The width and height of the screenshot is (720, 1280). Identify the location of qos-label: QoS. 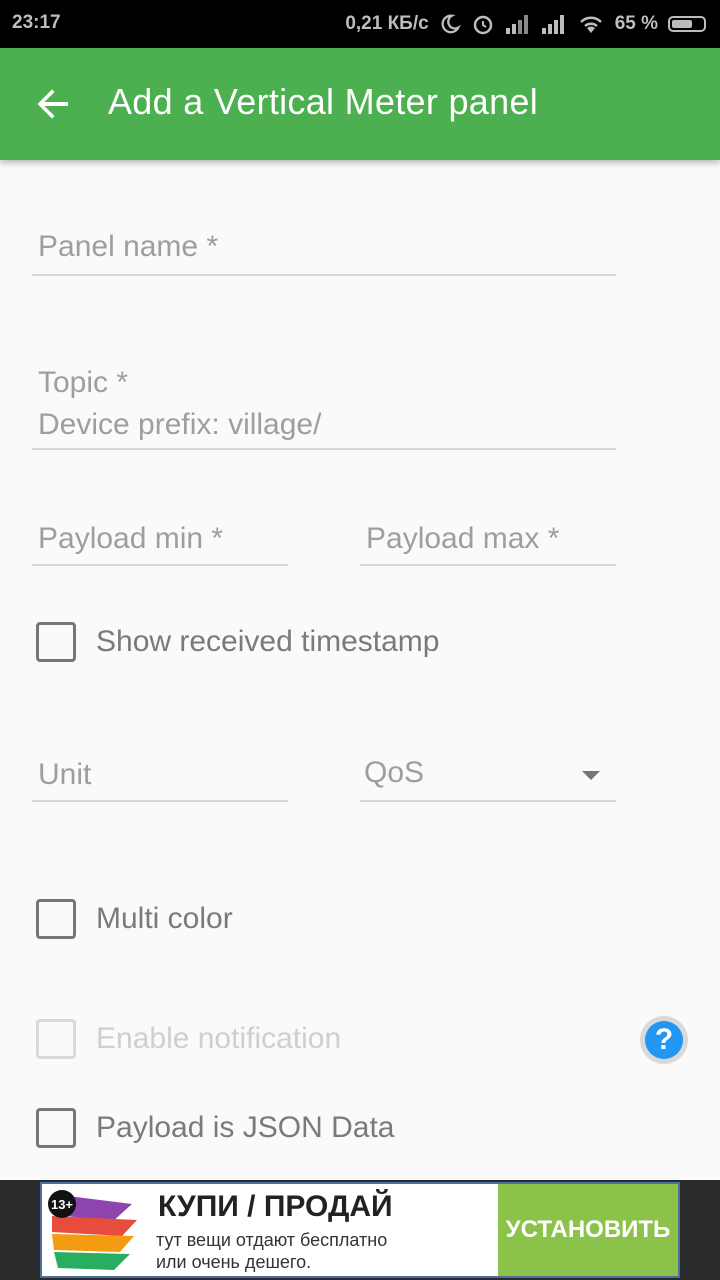
(394, 772).